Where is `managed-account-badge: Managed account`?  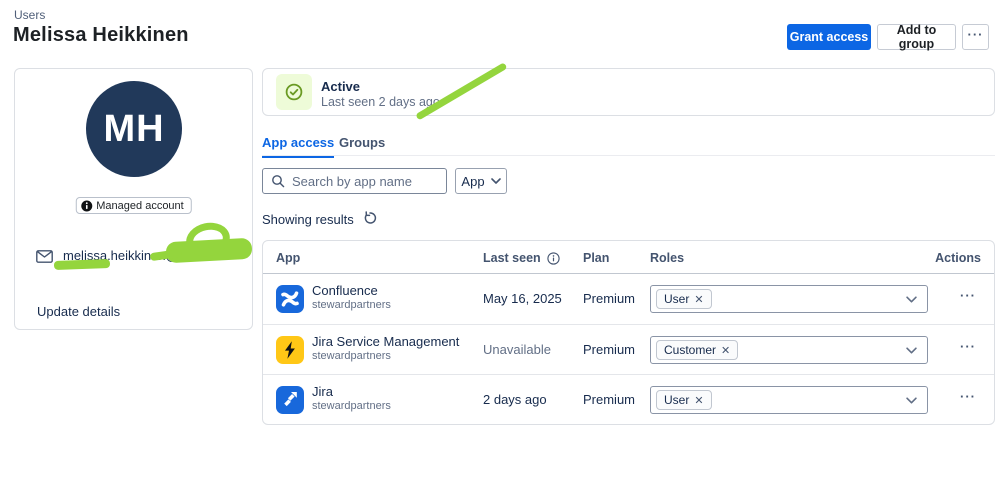
managed-account-badge: Managed account is located at coordinates (133, 205).